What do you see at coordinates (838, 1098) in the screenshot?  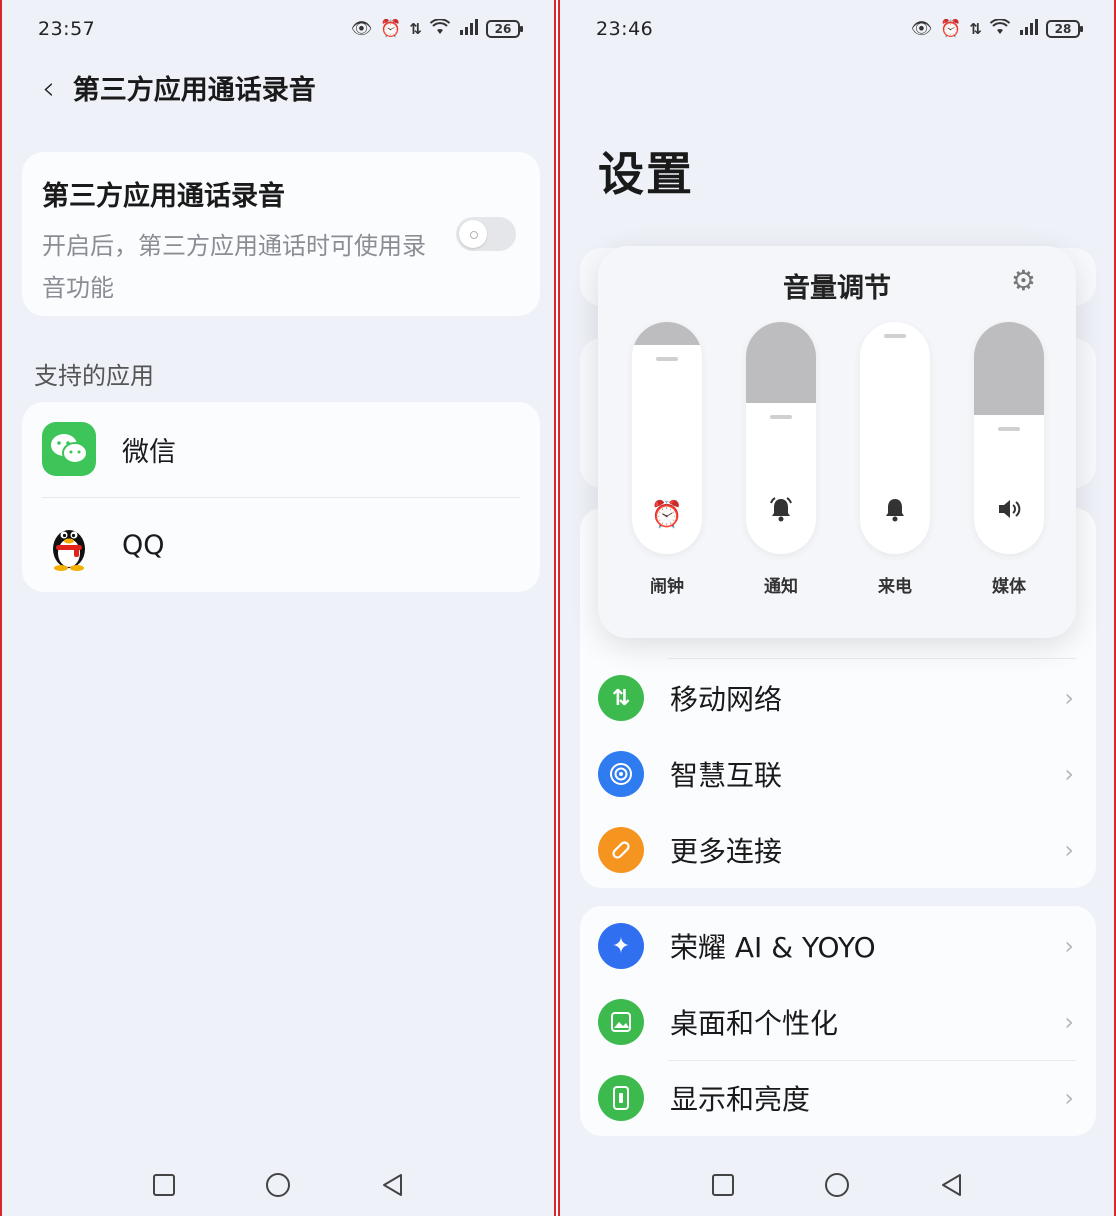 I see `menu-item-display-brightness: 显示和亮度 ›` at bounding box center [838, 1098].